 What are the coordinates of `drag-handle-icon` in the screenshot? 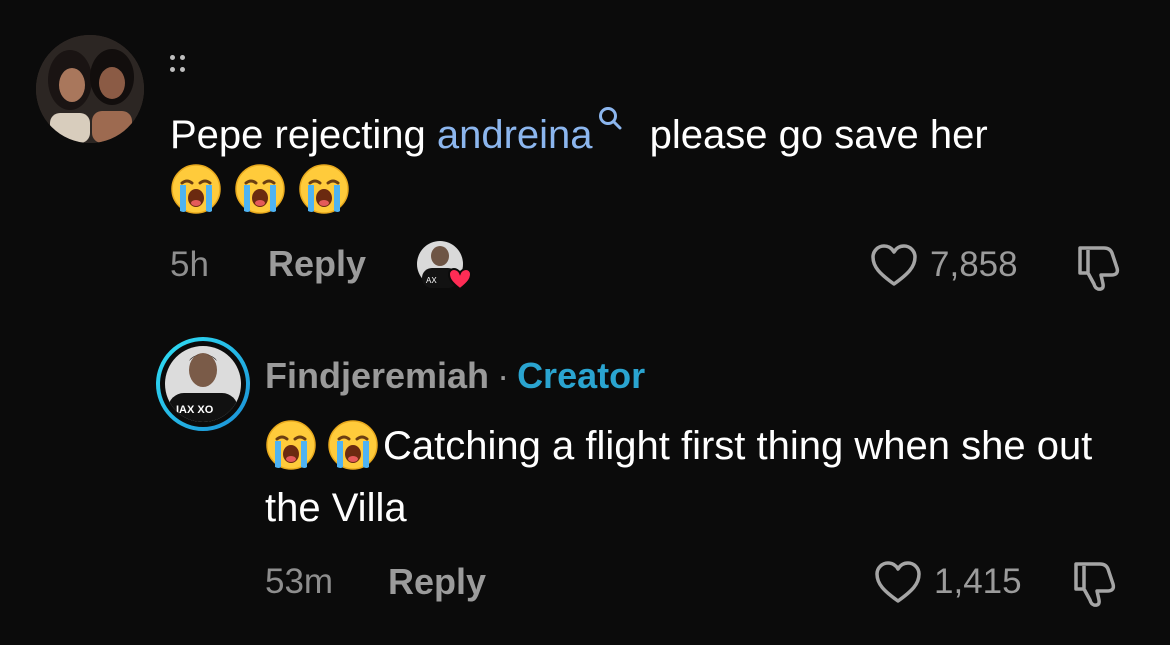 It's located at (179, 64).